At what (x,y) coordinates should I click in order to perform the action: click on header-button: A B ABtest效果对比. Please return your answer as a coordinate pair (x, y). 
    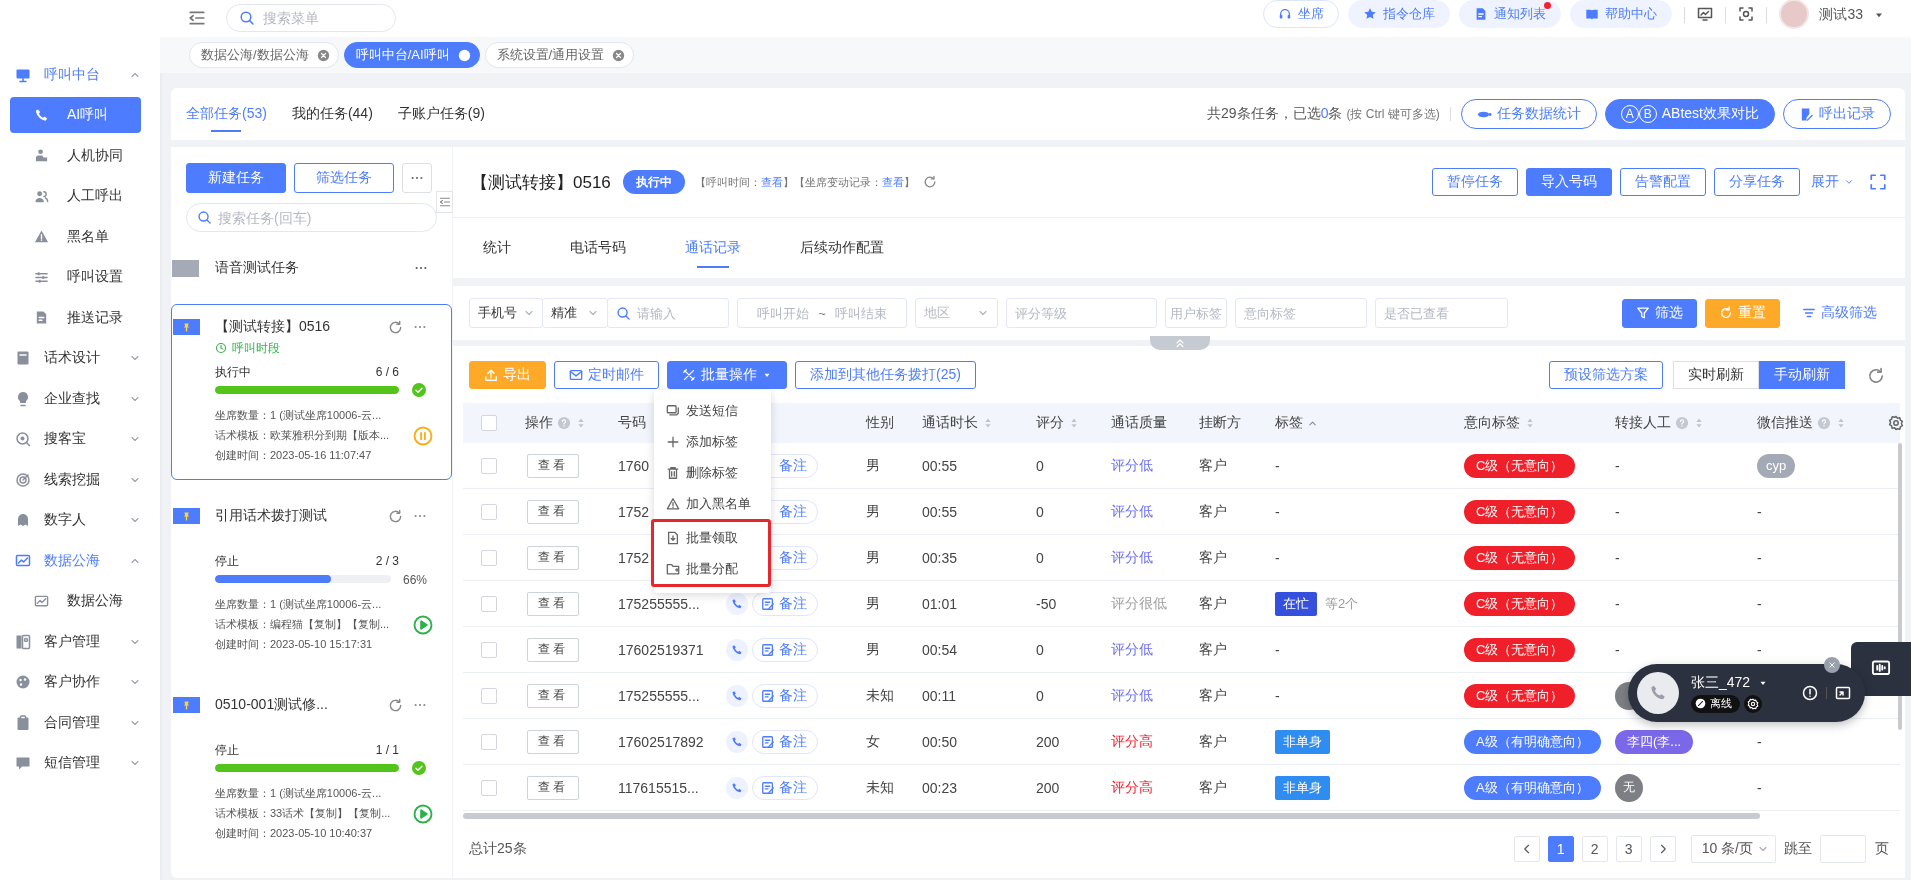
    Looking at the image, I should click on (1689, 114).